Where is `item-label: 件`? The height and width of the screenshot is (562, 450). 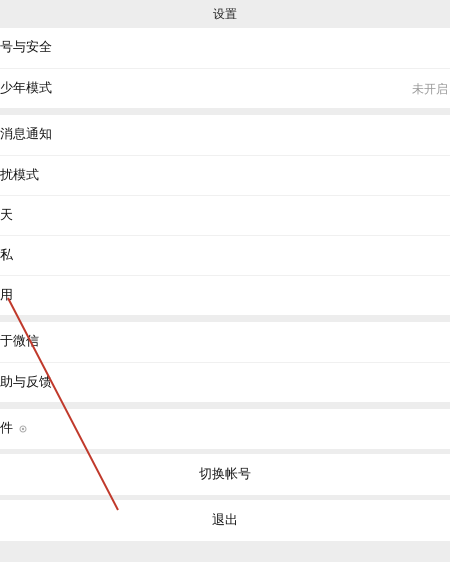
item-label: 件 is located at coordinates (6, 429).